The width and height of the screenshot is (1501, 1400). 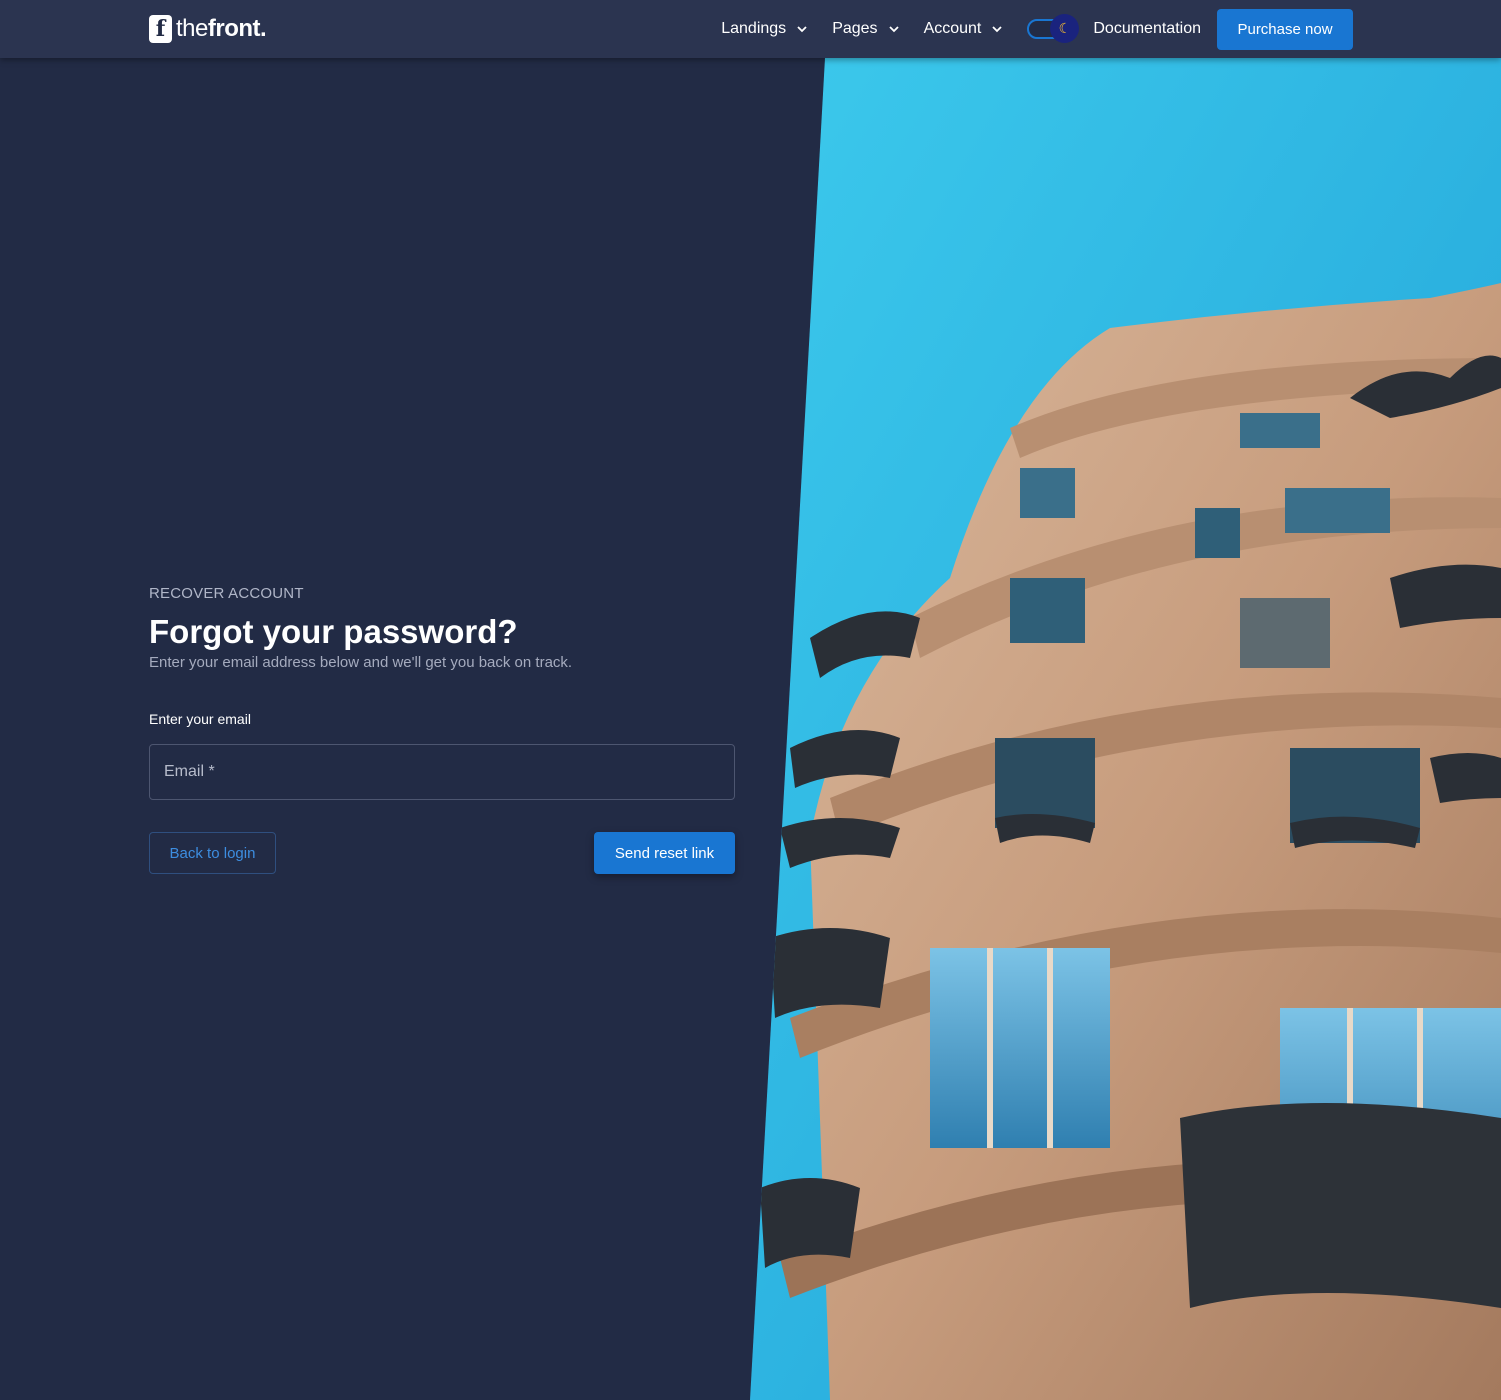 I want to click on form-overline: RECOVER ACCOUNT, so click(x=226, y=593).